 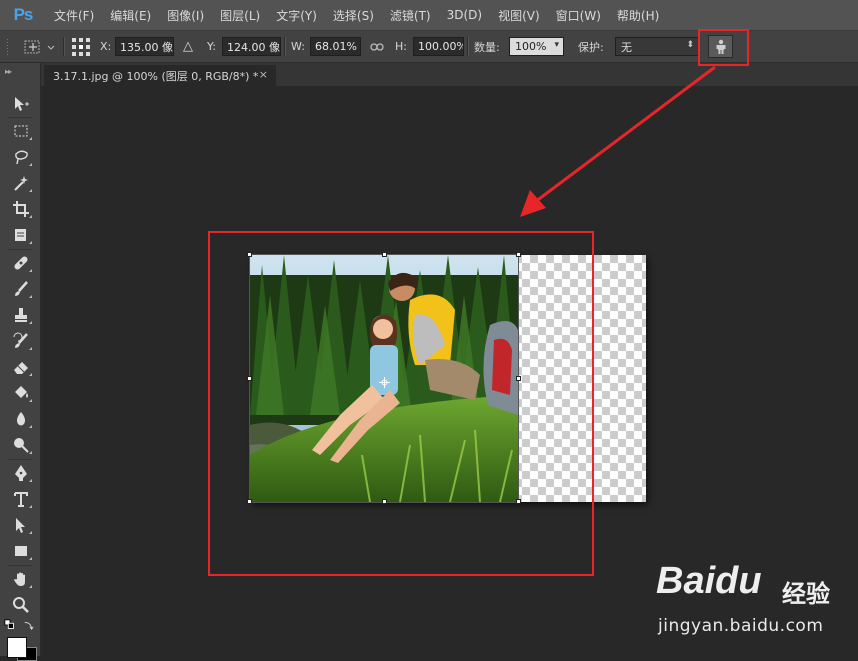 What do you see at coordinates (335, 46) in the screenshot?
I see `width-field: 68.01%` at bounding box center [335, 46].